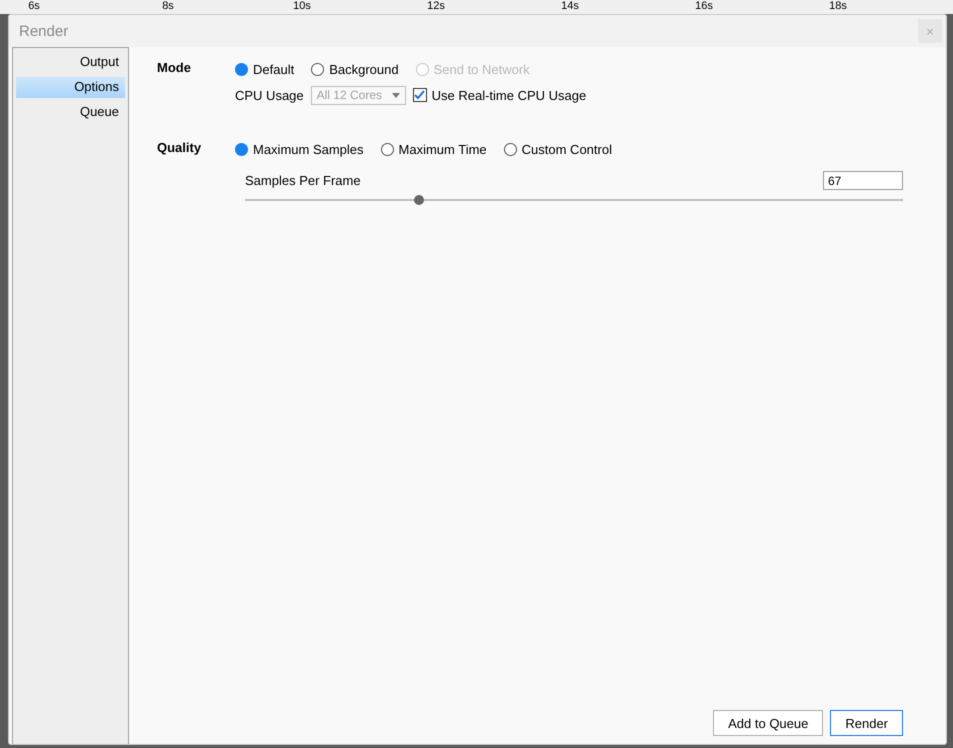 The image size is (953, 748). I want to click on timeline-label: 16s, so click(704, 6).